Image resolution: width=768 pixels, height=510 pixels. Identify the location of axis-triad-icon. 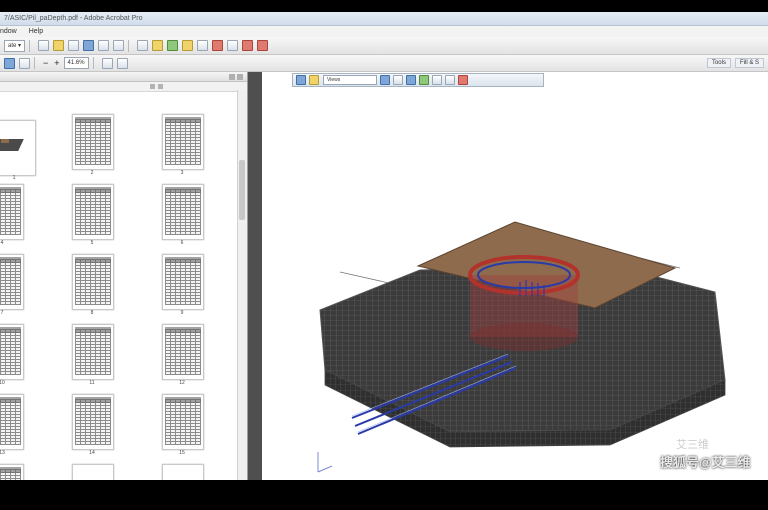
(325, 462).